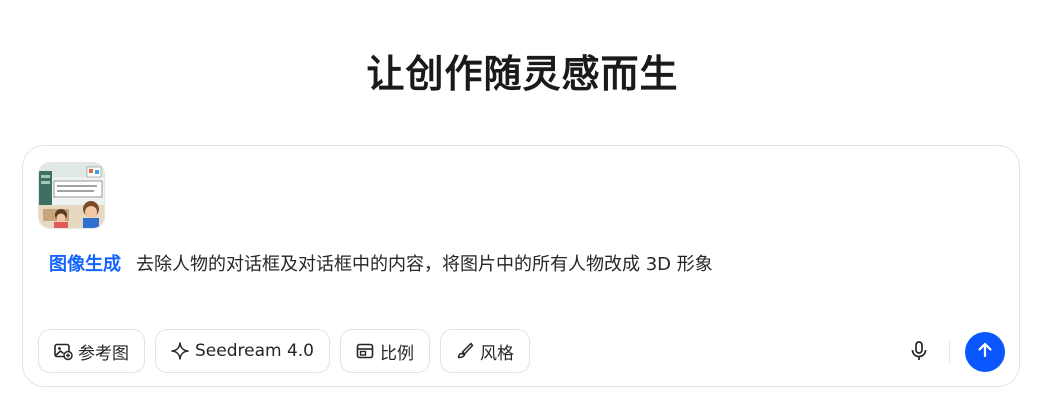 The height and width of the screenshot is (410, 1045). Describe the element at coordinates (949, 352) in the screenshot. I see `toolbar-divider` at that location.